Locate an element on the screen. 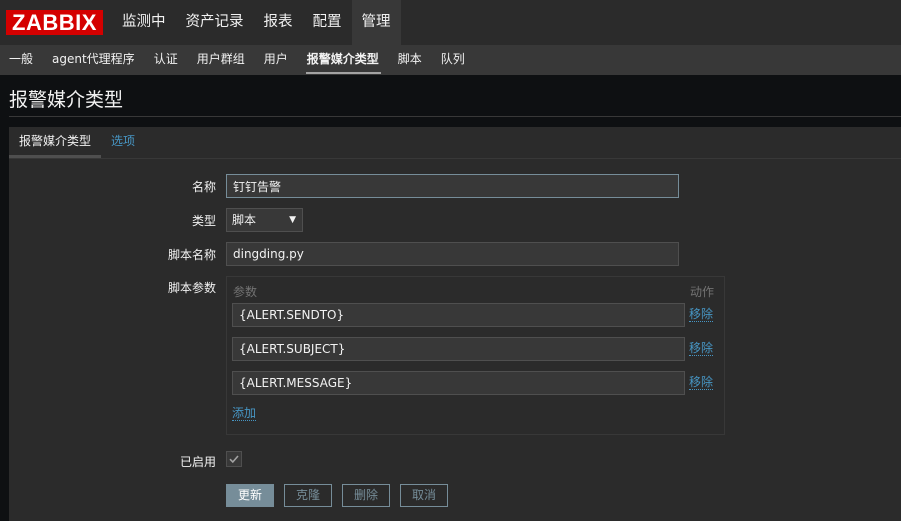  name-label: 名称 is located at coordinates (203, 187).